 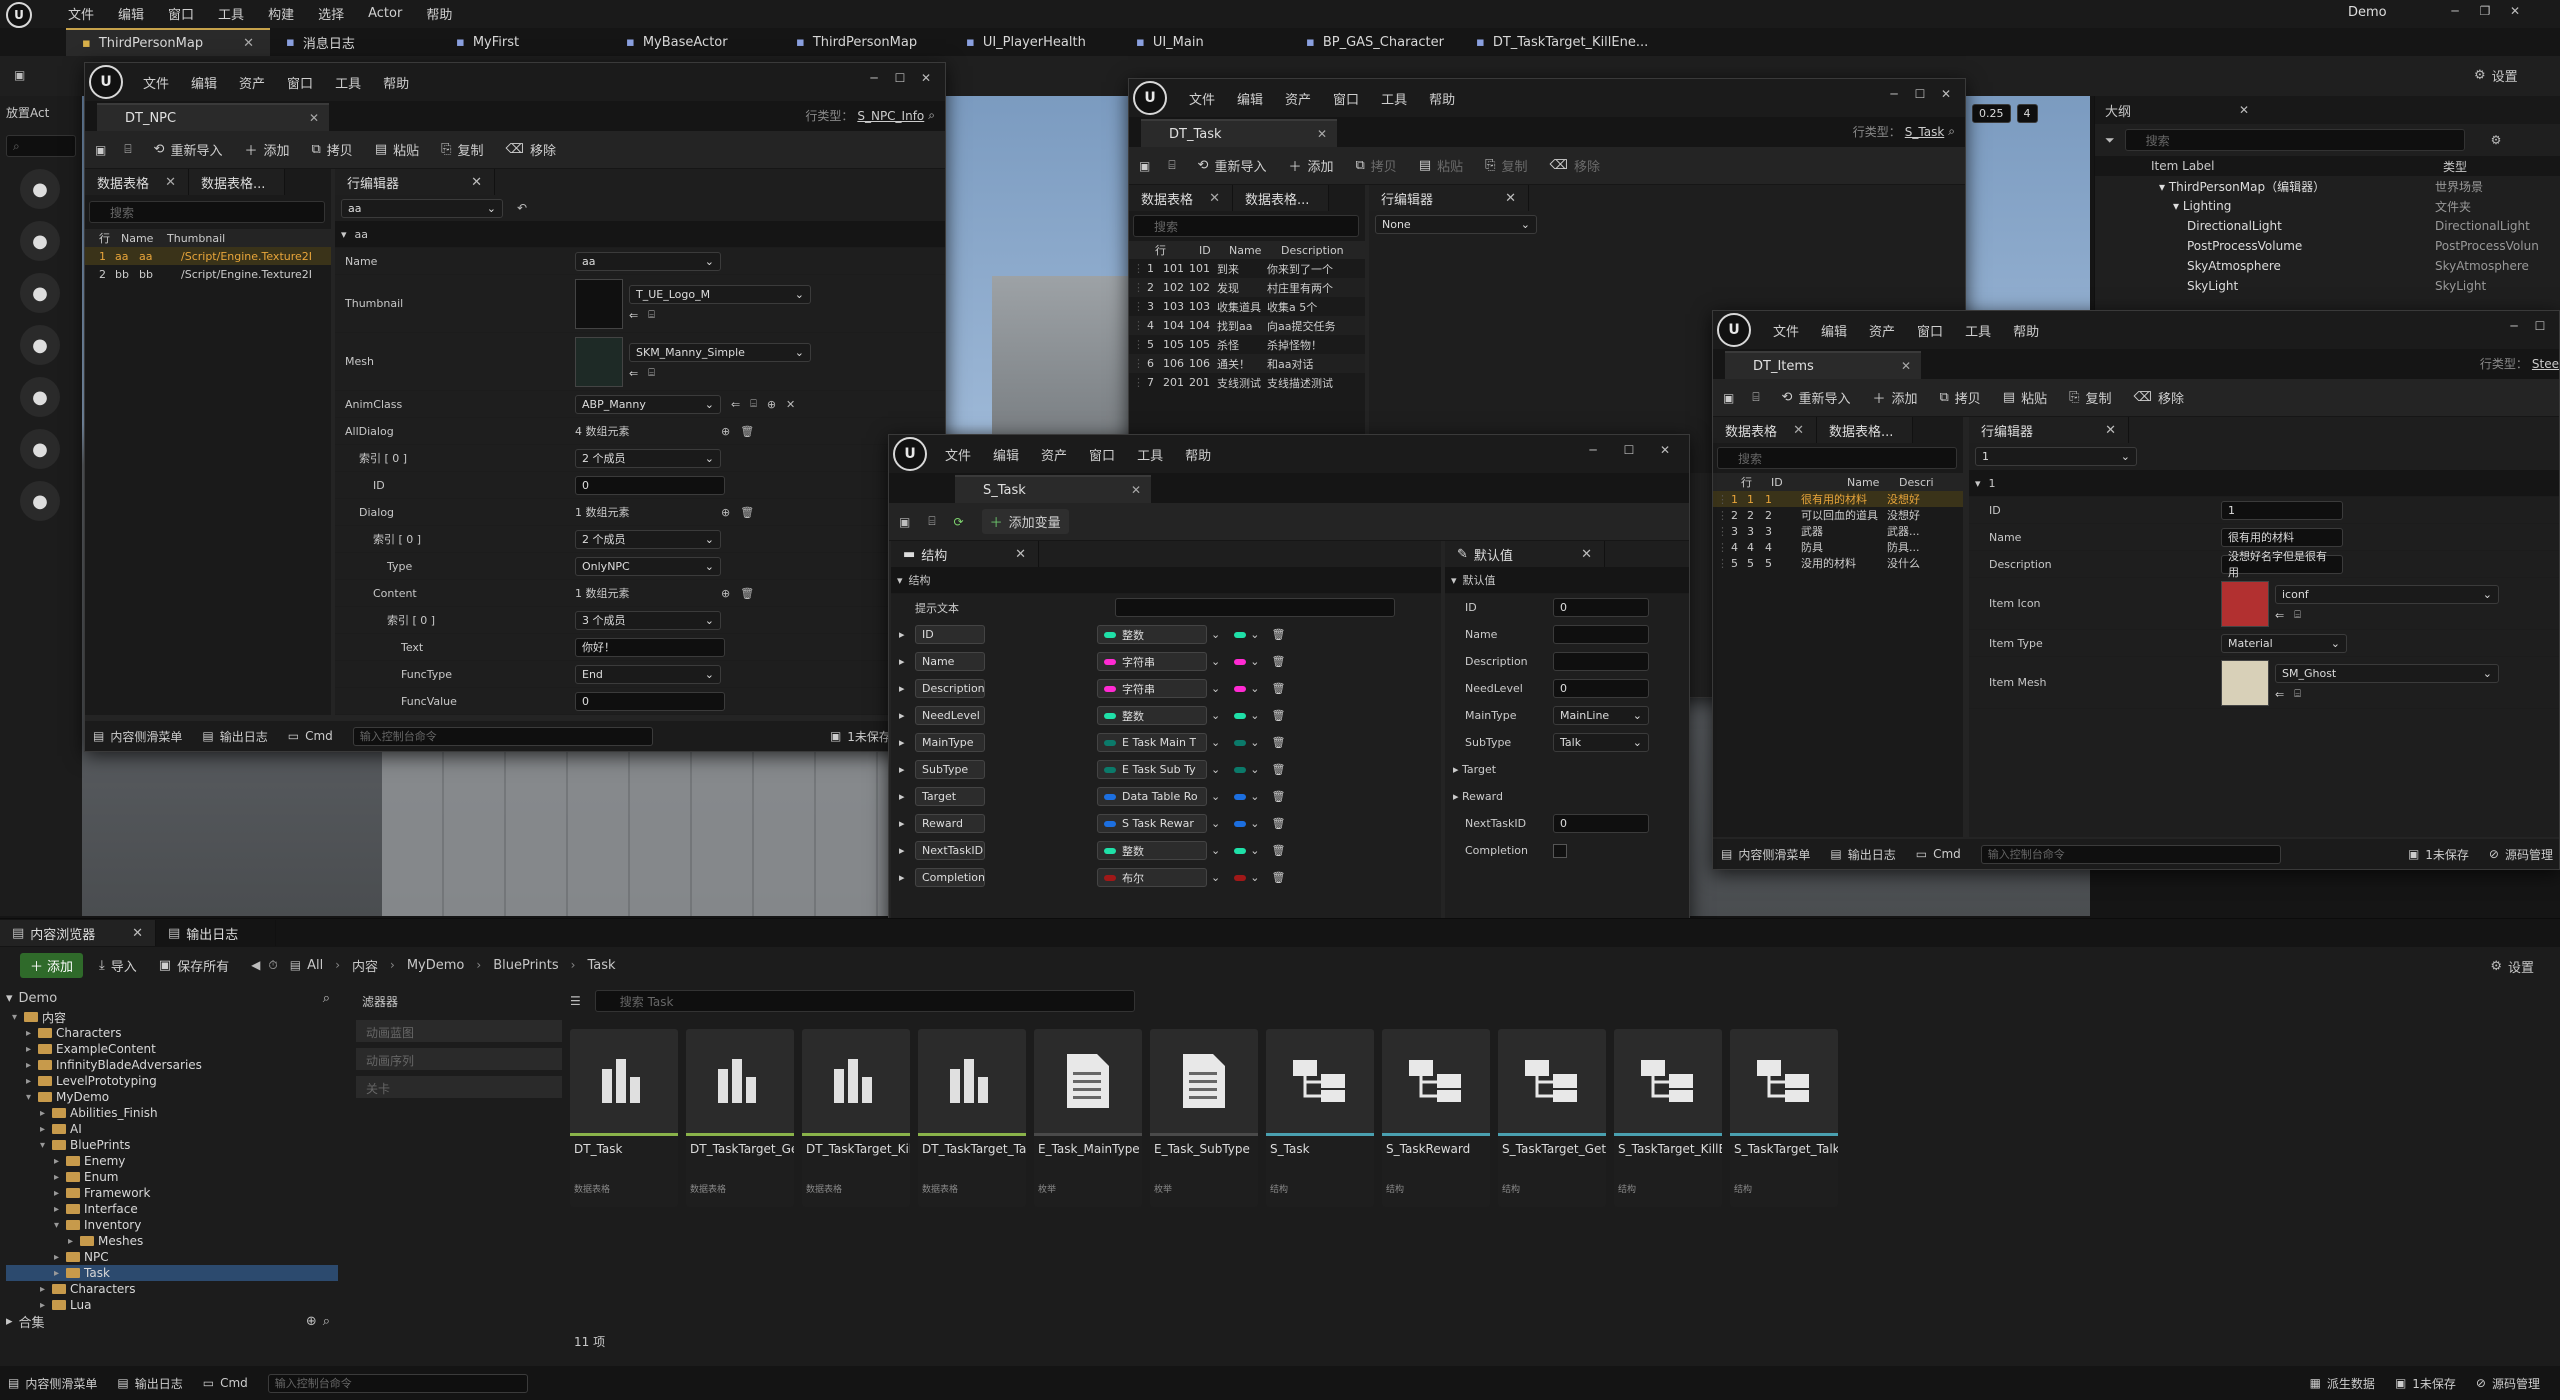 What do you see at coordinates (459, 1059) in the screenshot?
I see `filter-item: 动画序列` at bounding box center [459, 1059].